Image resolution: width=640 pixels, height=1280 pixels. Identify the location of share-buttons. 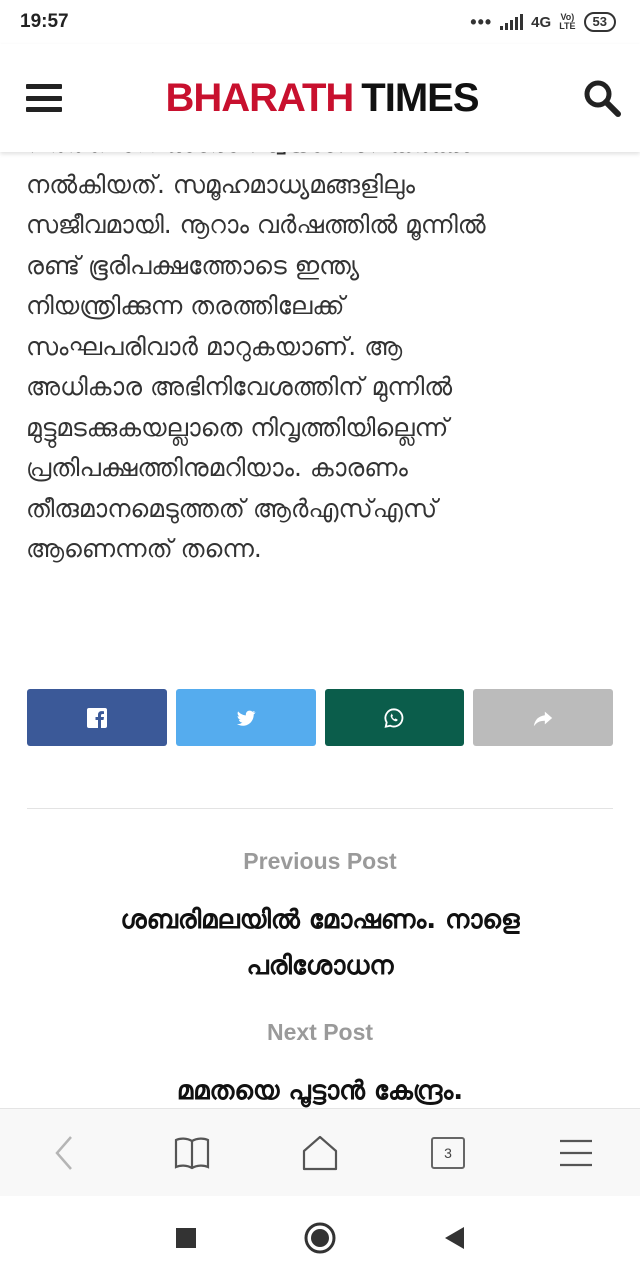
(320, 717).